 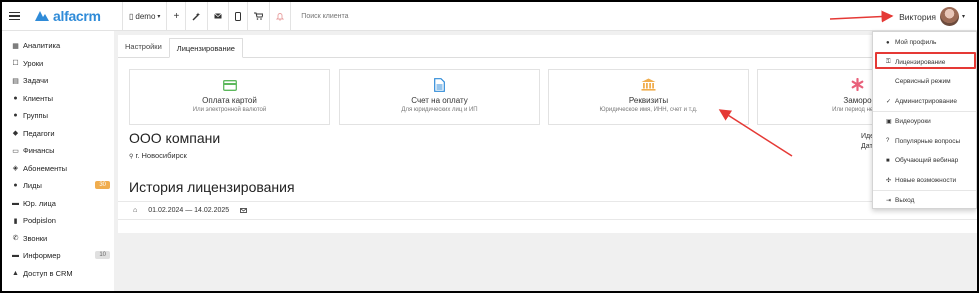 What do you see at coordinates (806, 83) in the screenshot?
I see `annotation-arrows` at bounding box center [806, 83].